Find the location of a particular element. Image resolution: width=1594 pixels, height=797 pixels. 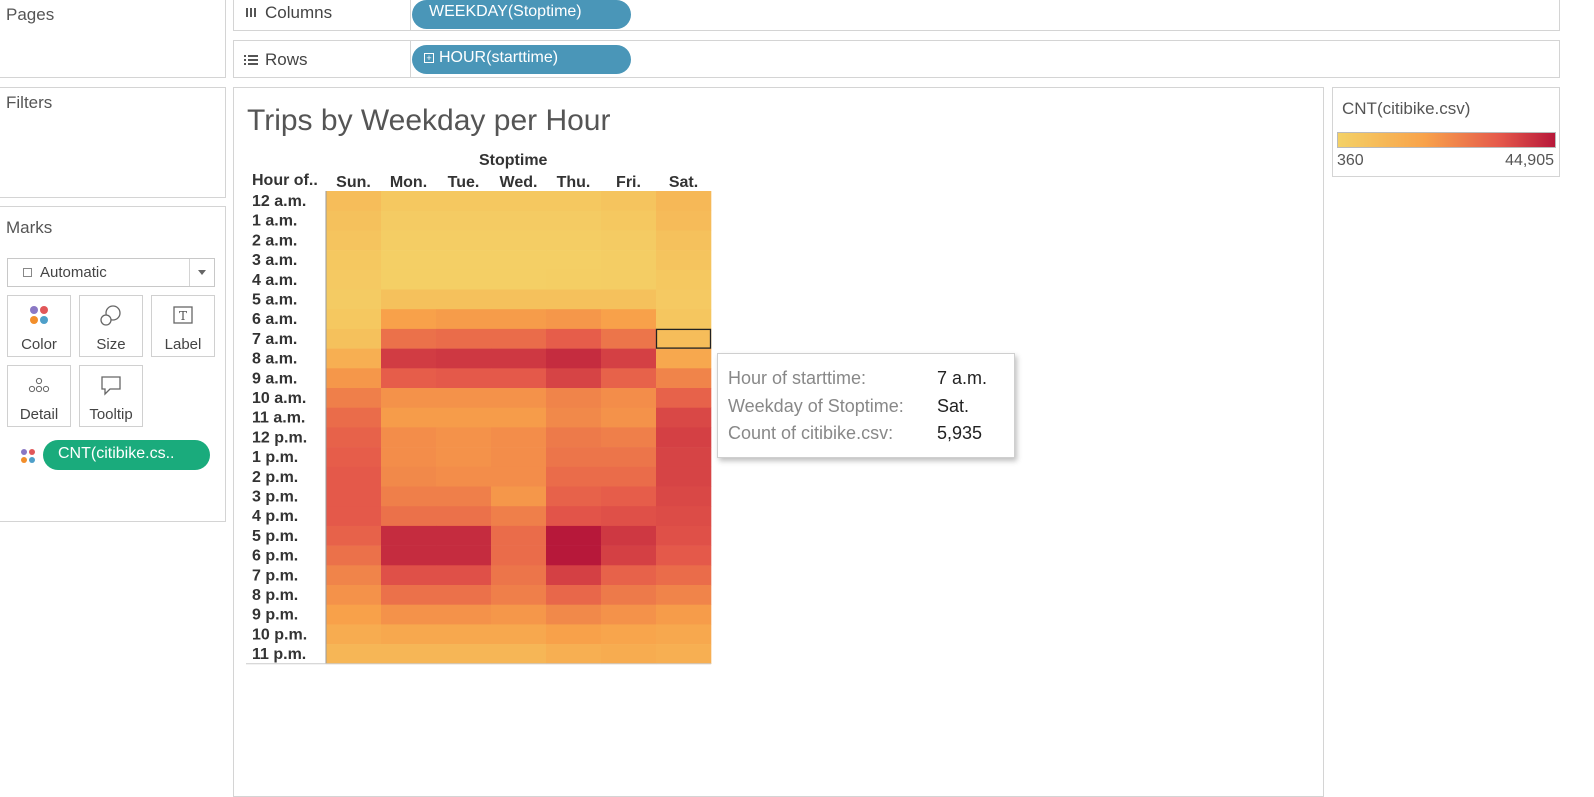

rows-shelf: Rows + HOUR(starttime) is located at coordinates (896, 59).